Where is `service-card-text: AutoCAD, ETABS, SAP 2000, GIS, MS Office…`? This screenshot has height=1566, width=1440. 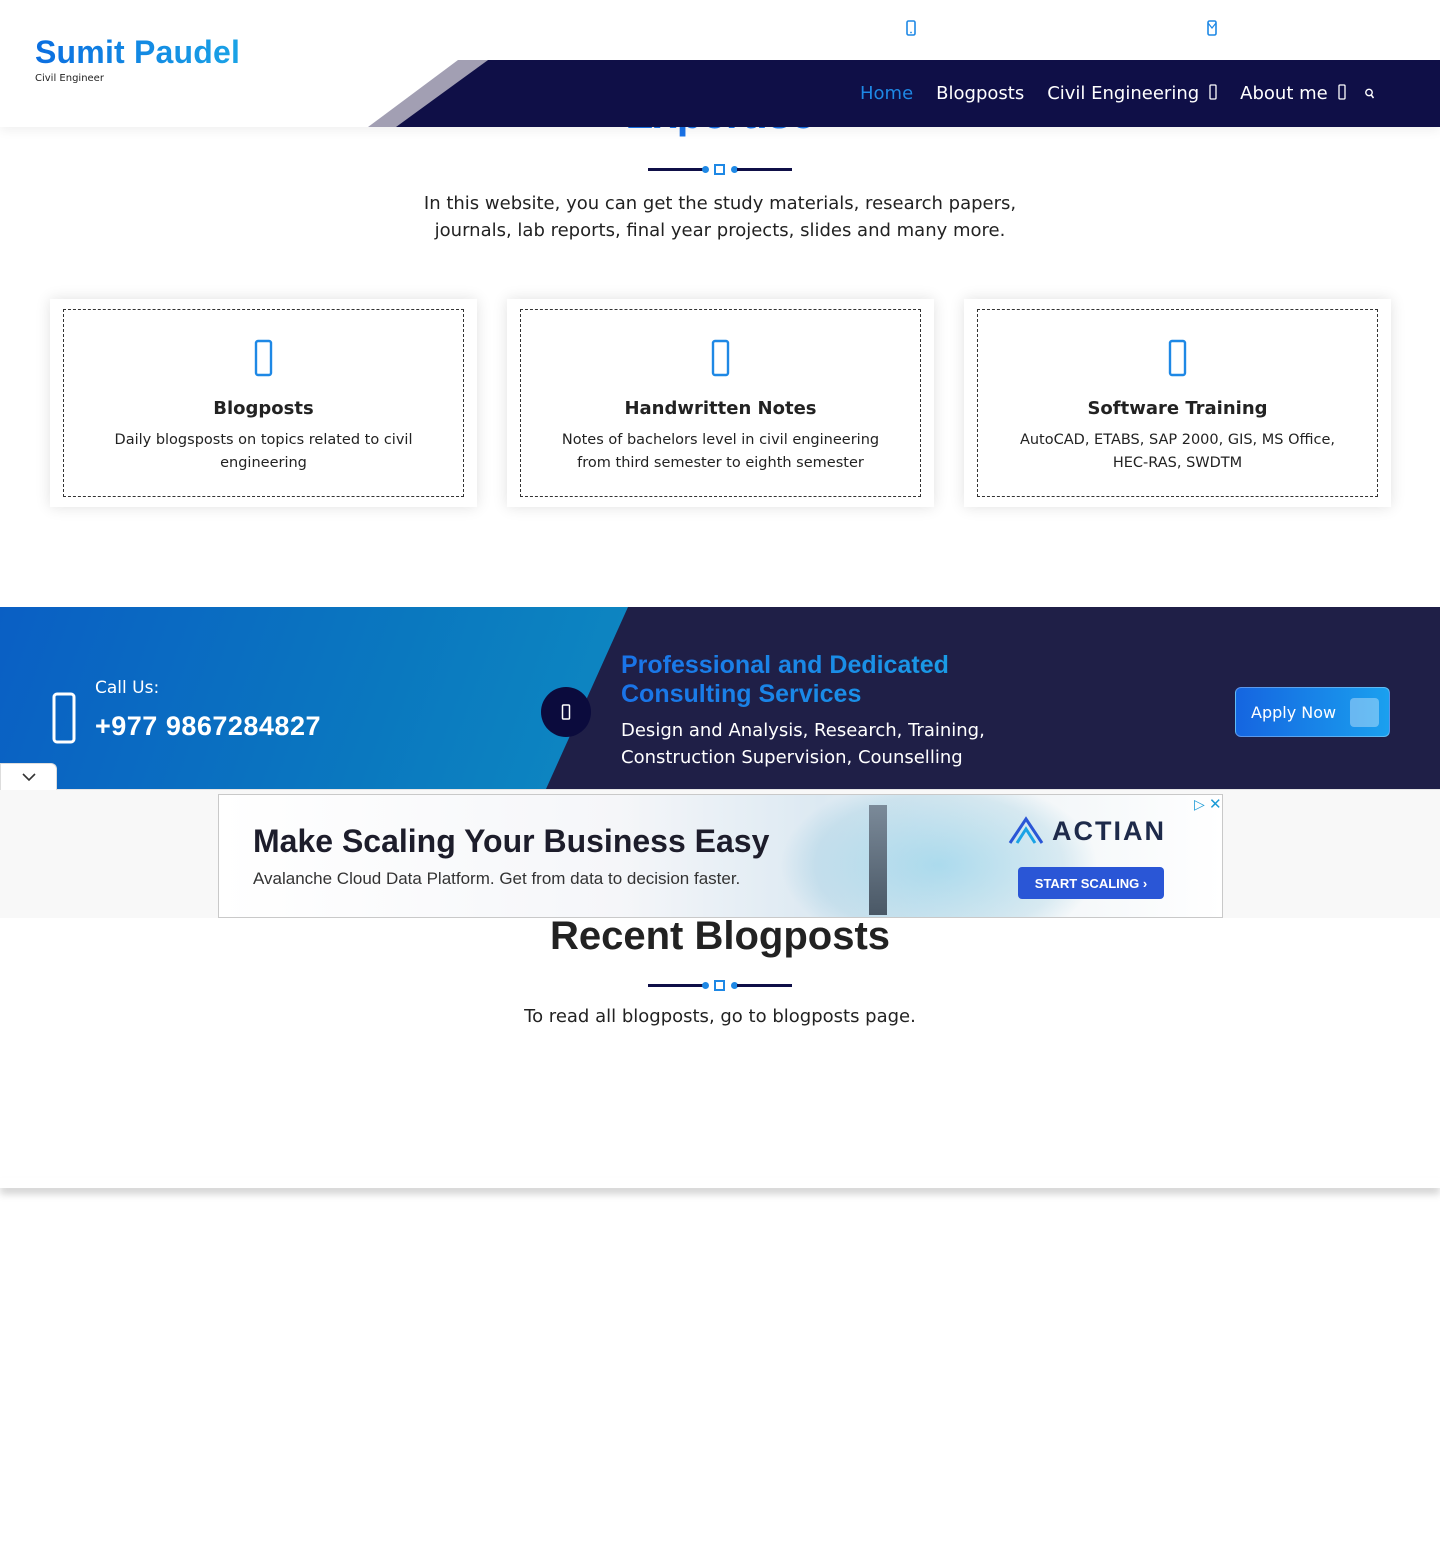 service-card-text: AutoCAD, ETABS, SAP 2000, GIS, MS Office… is located at coordinates (1177, 451).